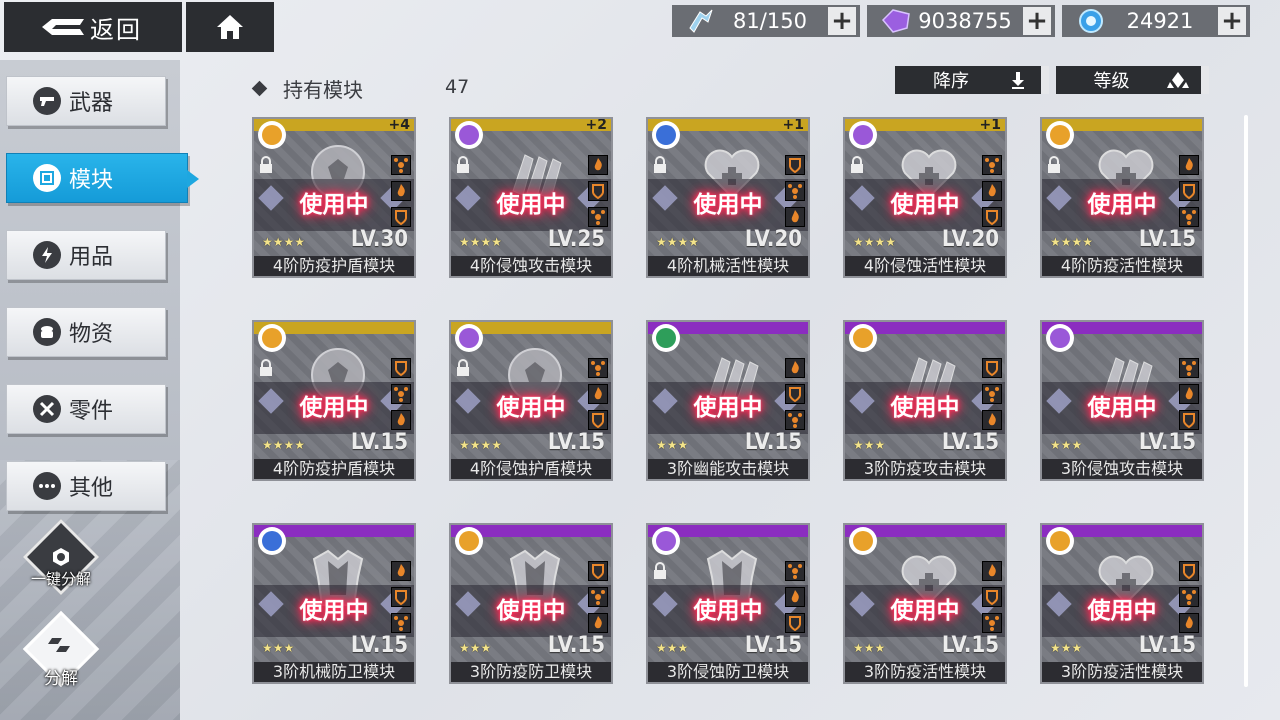  What do you see at coordinates (925, 469) in the screenshot?
I see `module-name: 3阶防疫攻击模块` at bounding box center [925, 469].